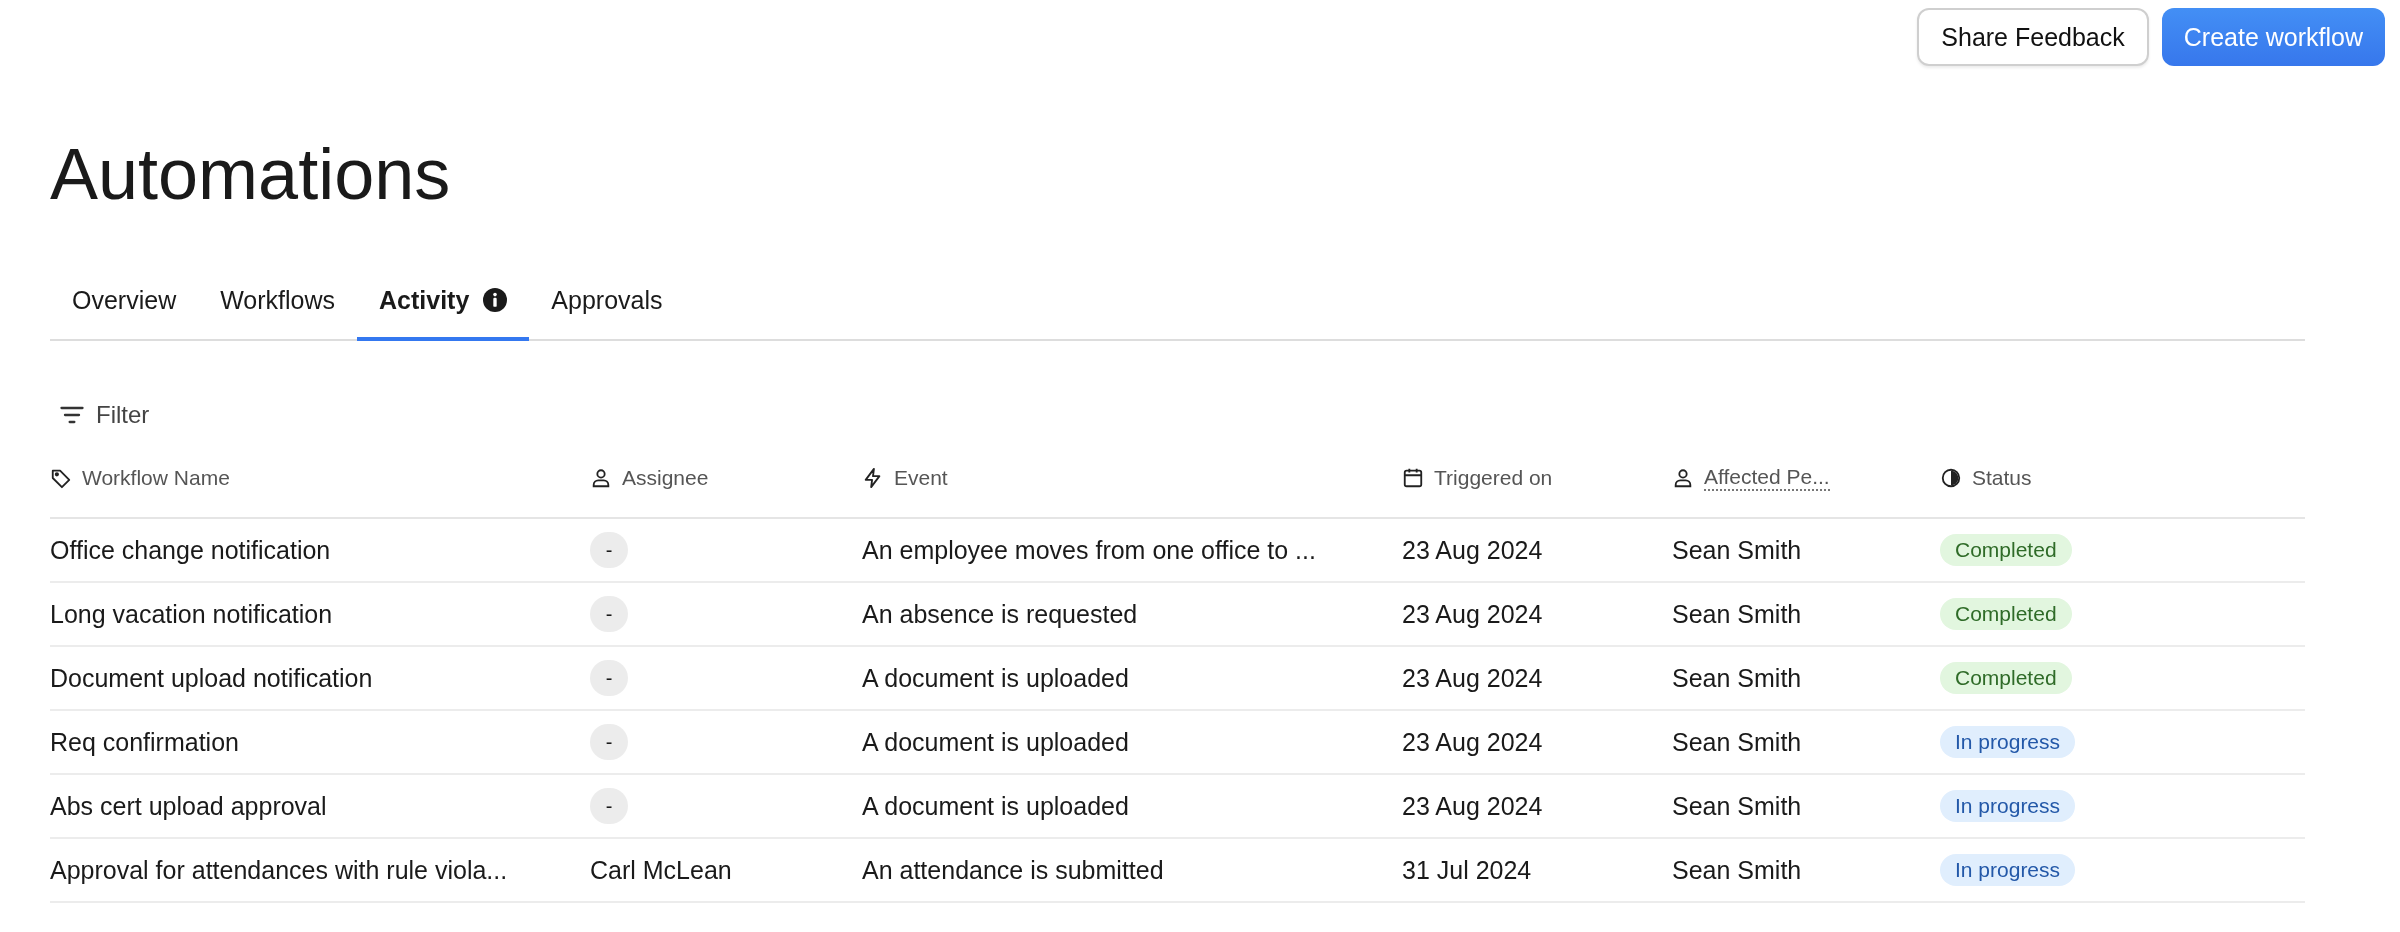  I want to click on column-header: Triggered on, so click(1493, 478).